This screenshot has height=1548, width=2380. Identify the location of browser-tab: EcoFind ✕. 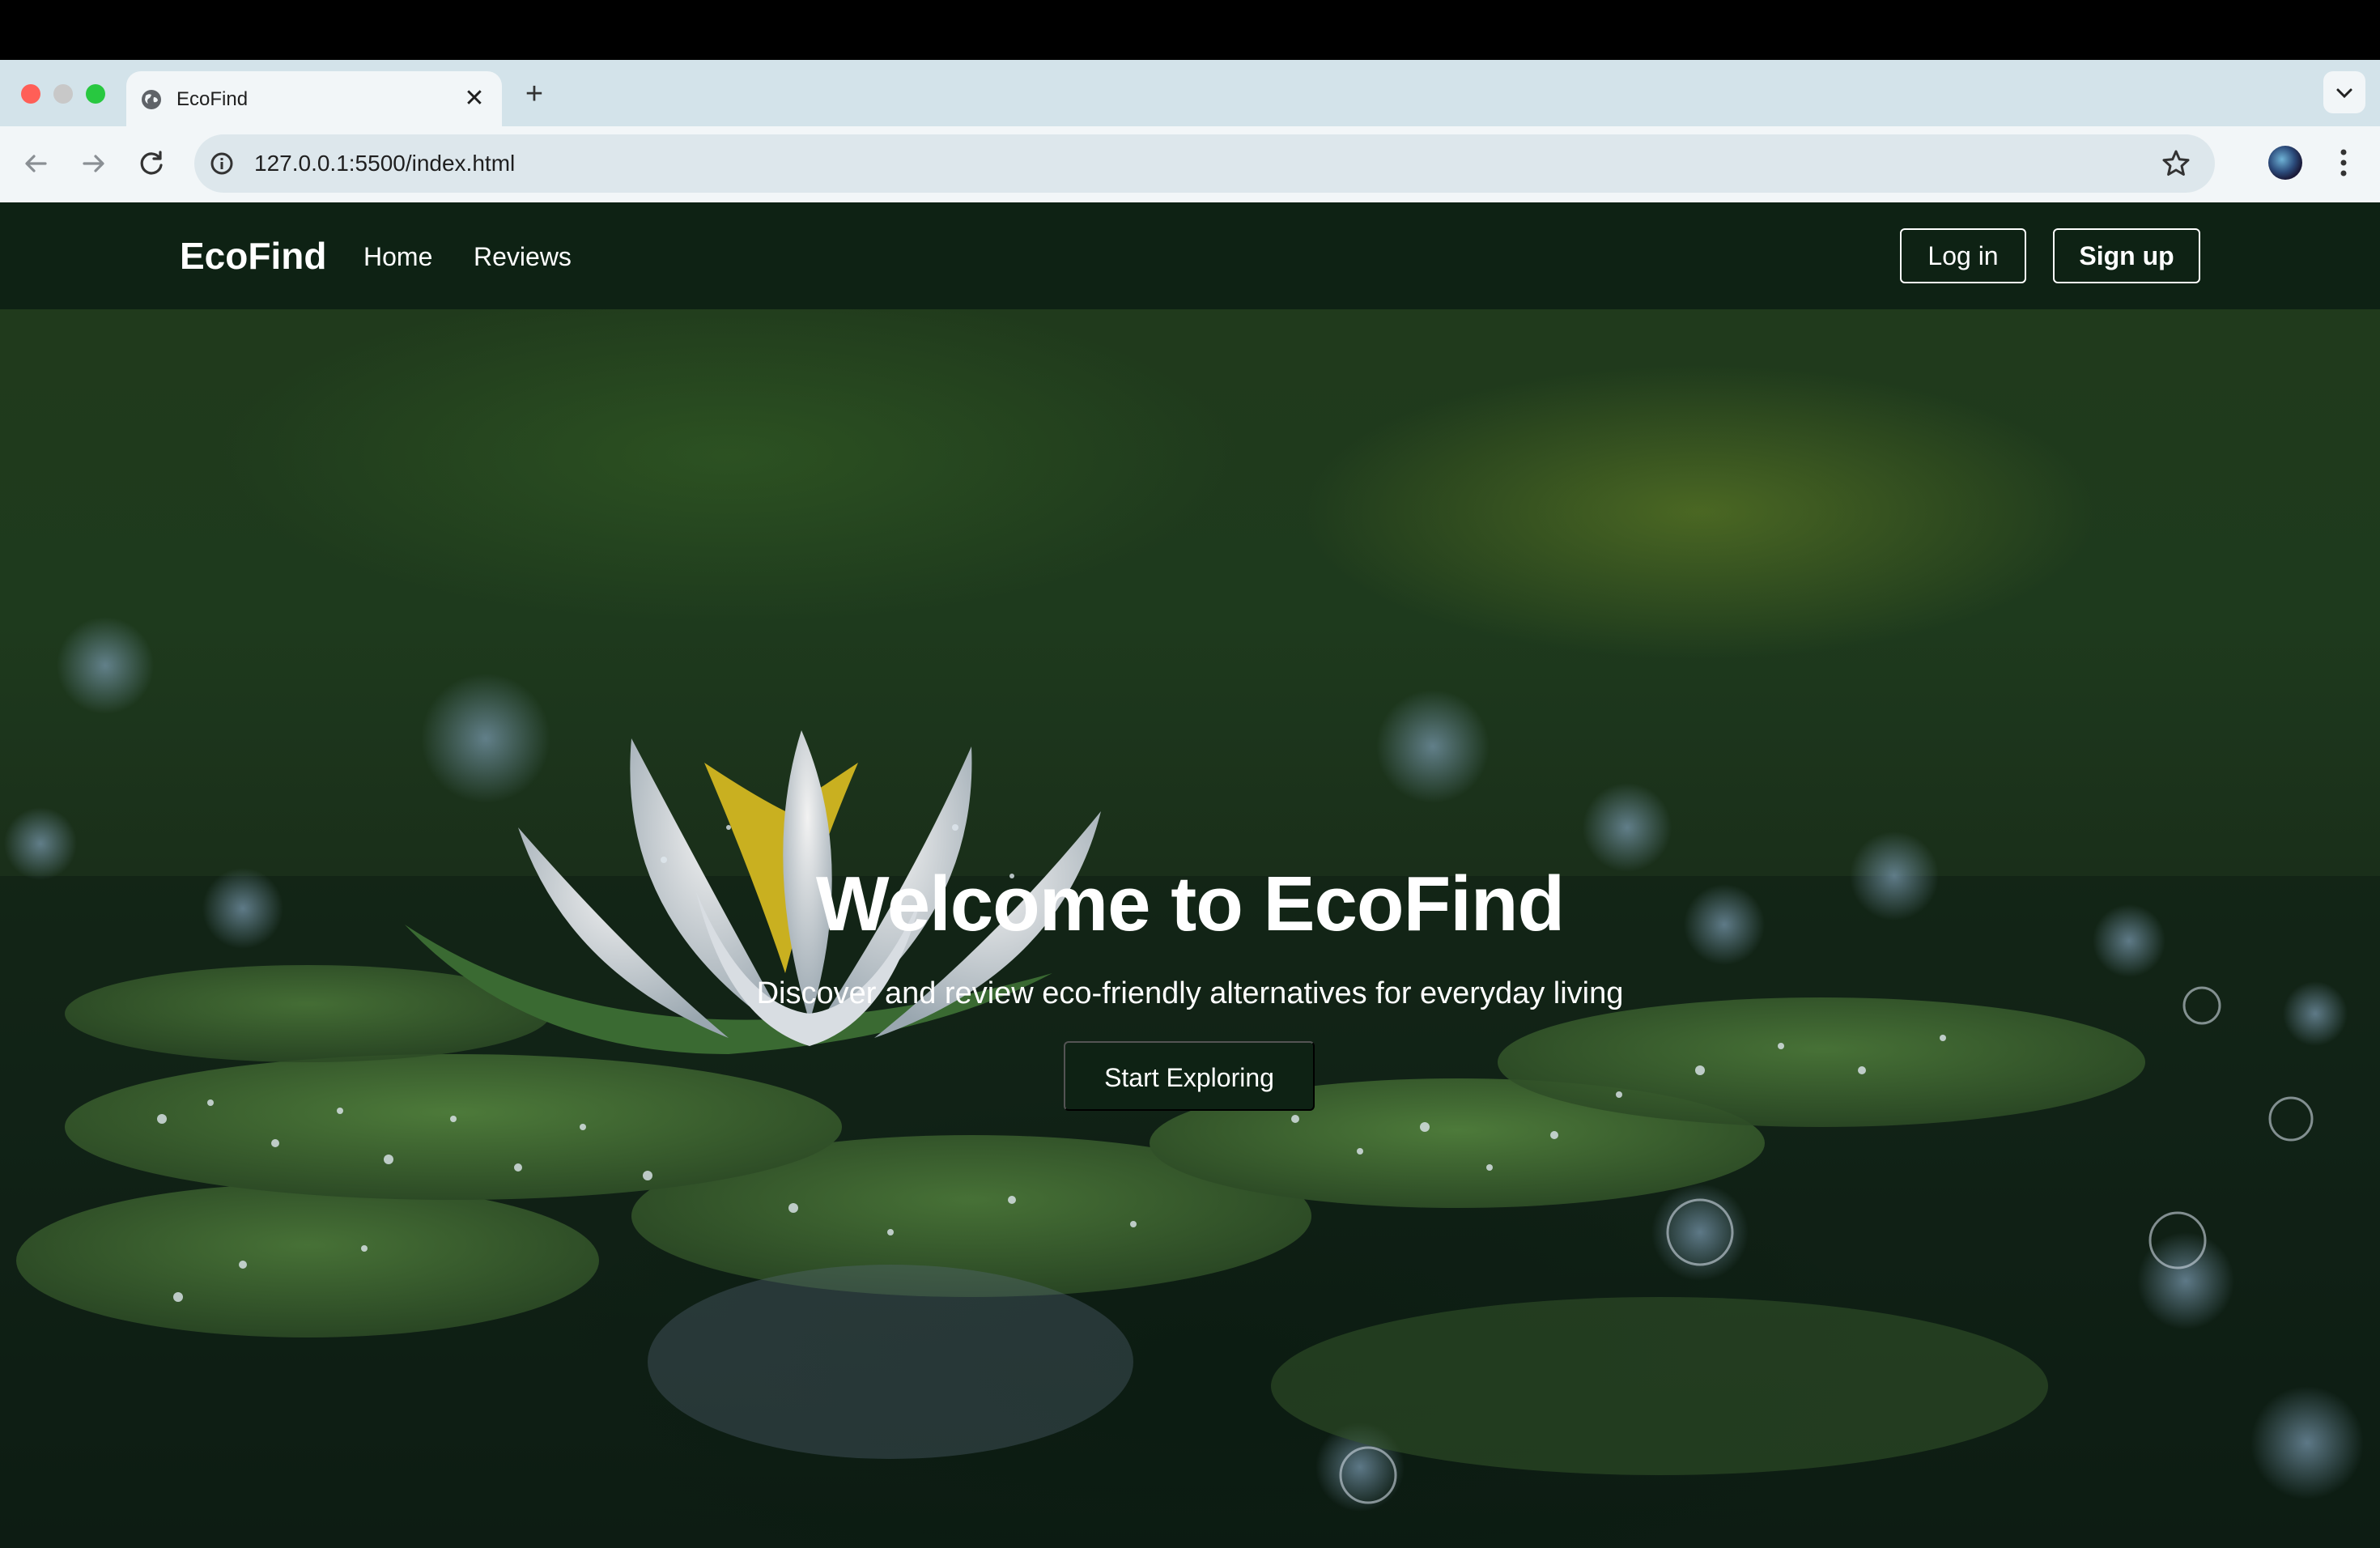
(314, 99).